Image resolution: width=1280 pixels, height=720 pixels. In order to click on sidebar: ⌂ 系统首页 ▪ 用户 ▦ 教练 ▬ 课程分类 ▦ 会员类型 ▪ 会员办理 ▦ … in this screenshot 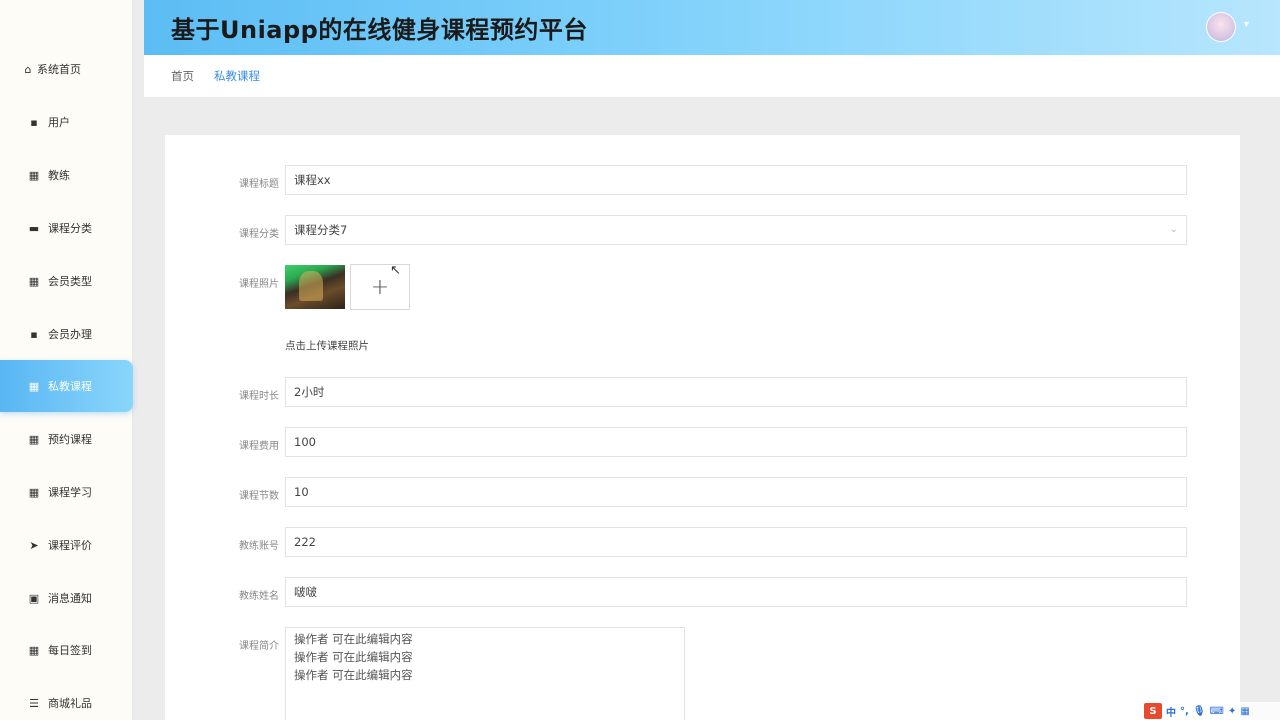, I will do `click(66, 360)`.